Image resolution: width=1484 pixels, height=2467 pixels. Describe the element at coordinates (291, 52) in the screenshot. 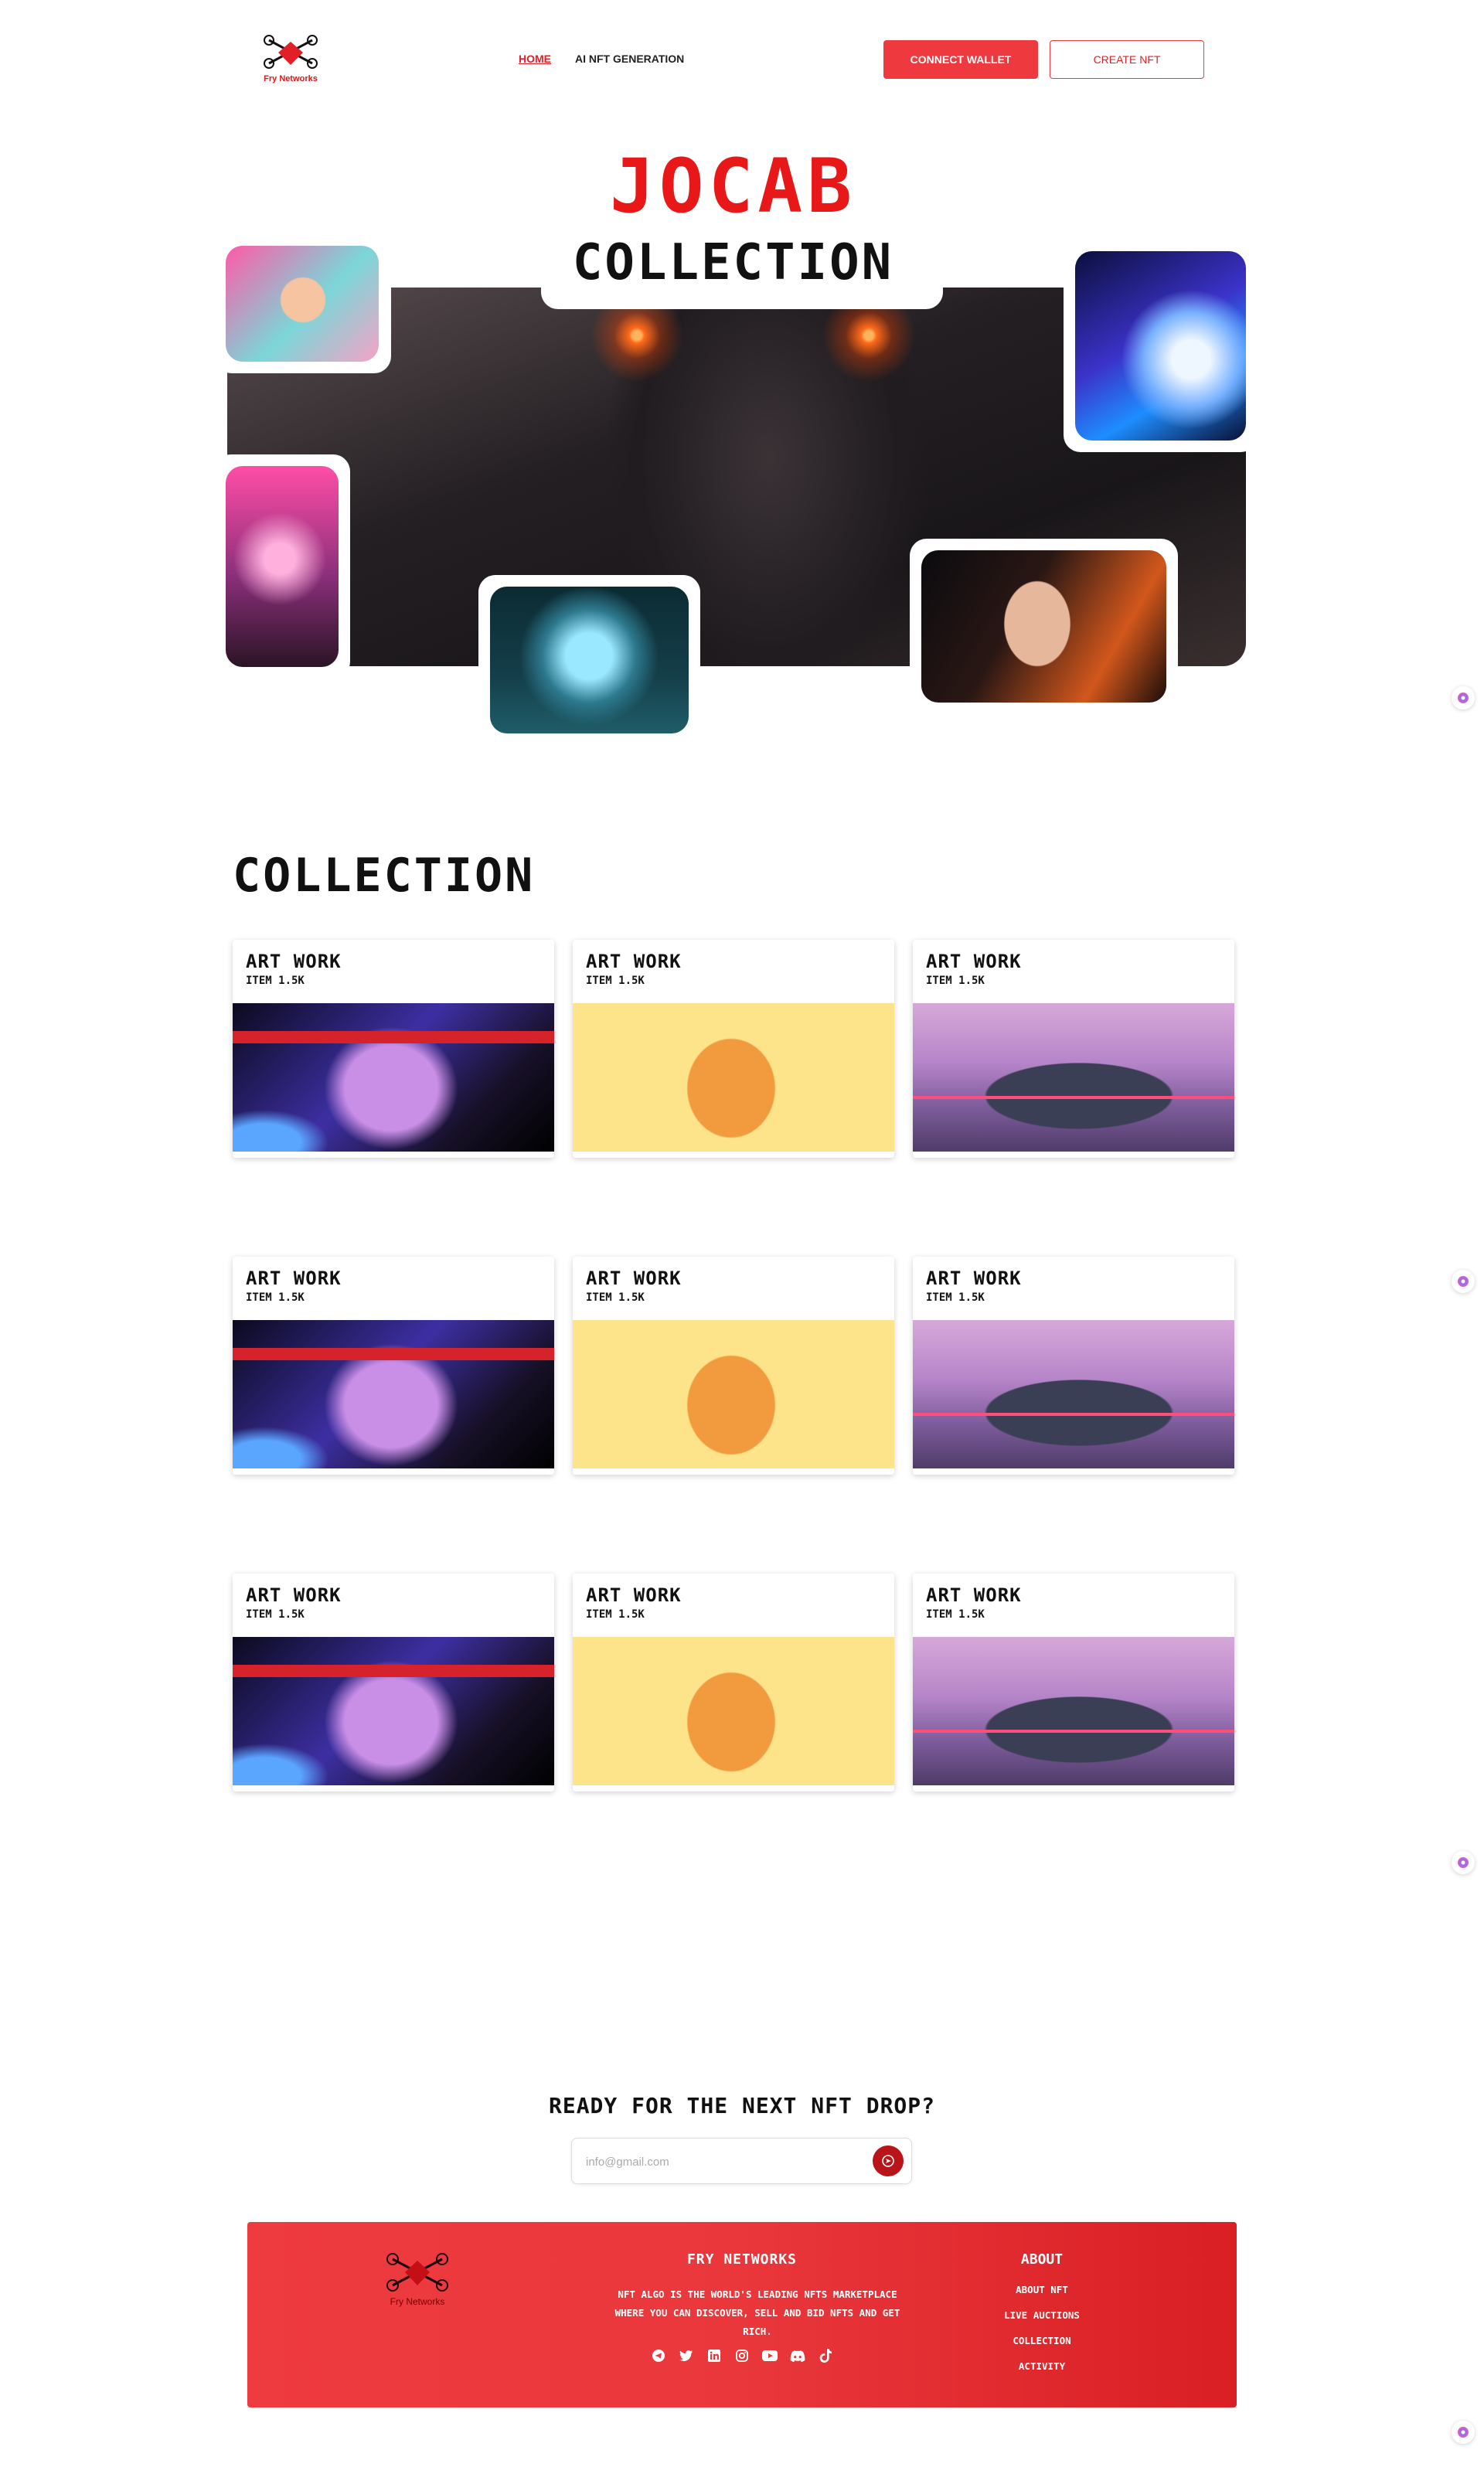

I see `drone-logo-icon` at that location.